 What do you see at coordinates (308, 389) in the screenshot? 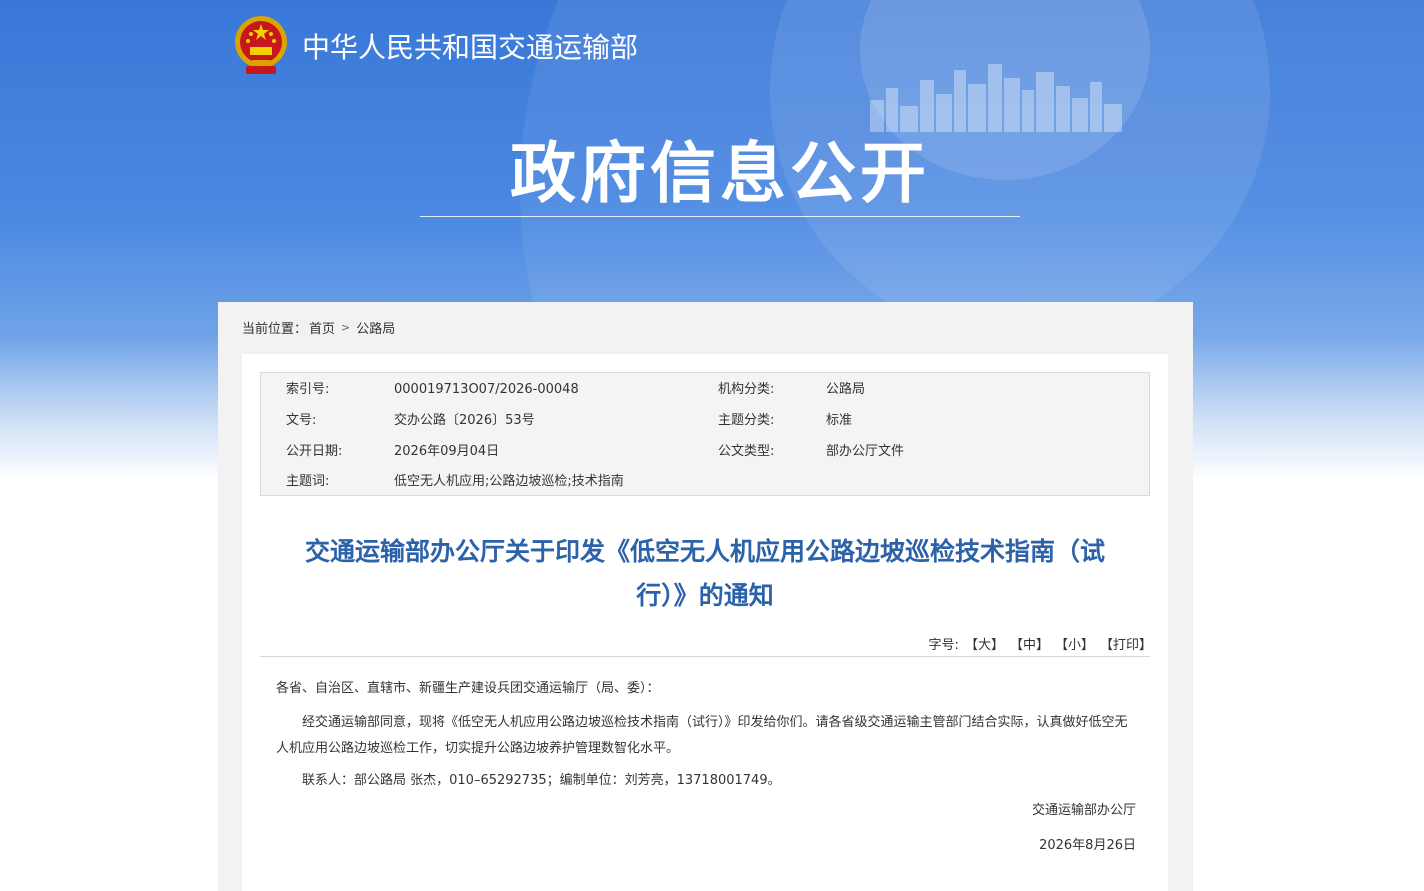
I see `index-label: 索引号:` at bounding box center [308, 389].